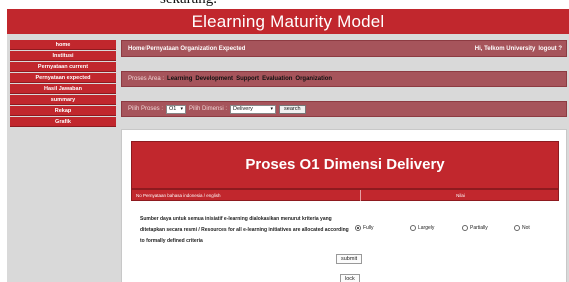 The height and width of the screenshot is (282, 569). I want to click on option-not: Not, so click(522, 228).